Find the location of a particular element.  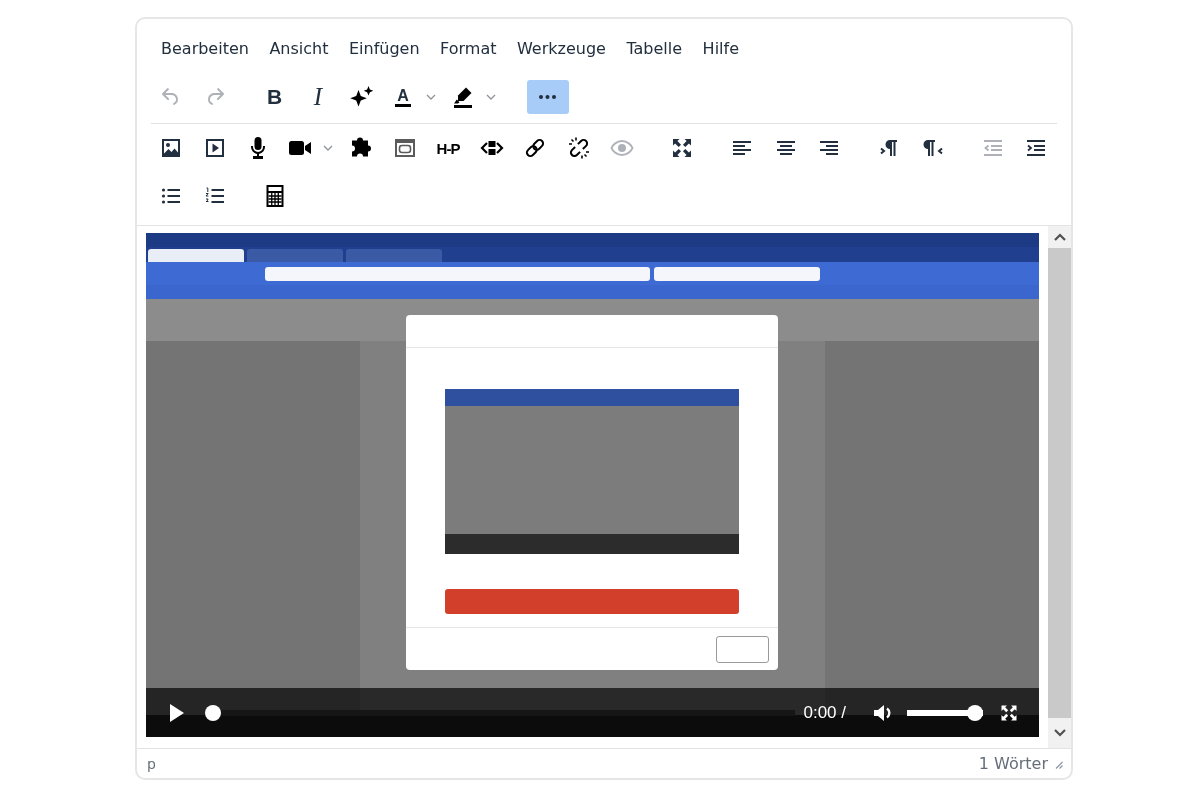

menu-item: Einfügen is located at coordinates (385, 48).